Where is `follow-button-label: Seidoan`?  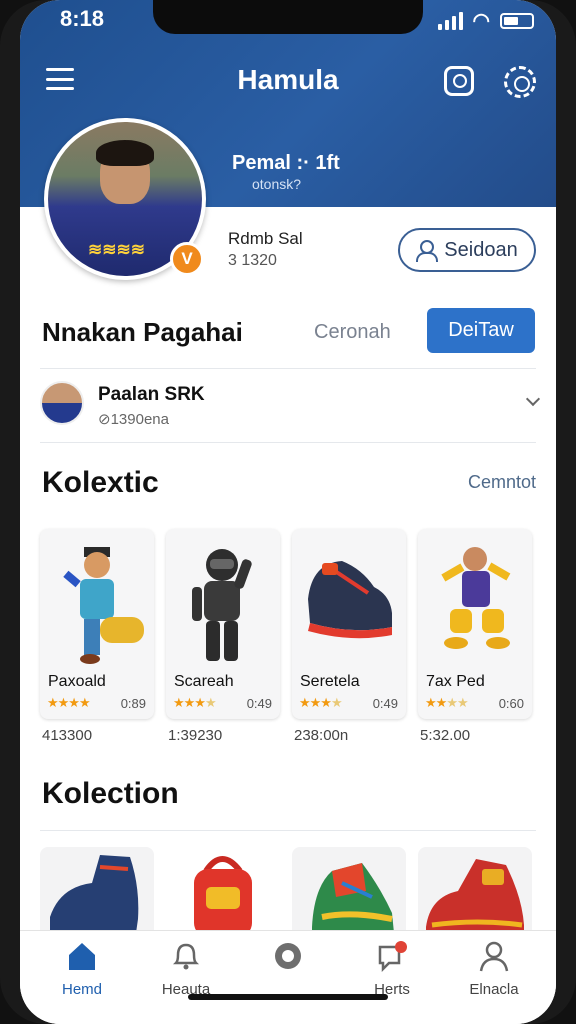 follow-button-label: Seidoan is located at coordinates (481, 249).